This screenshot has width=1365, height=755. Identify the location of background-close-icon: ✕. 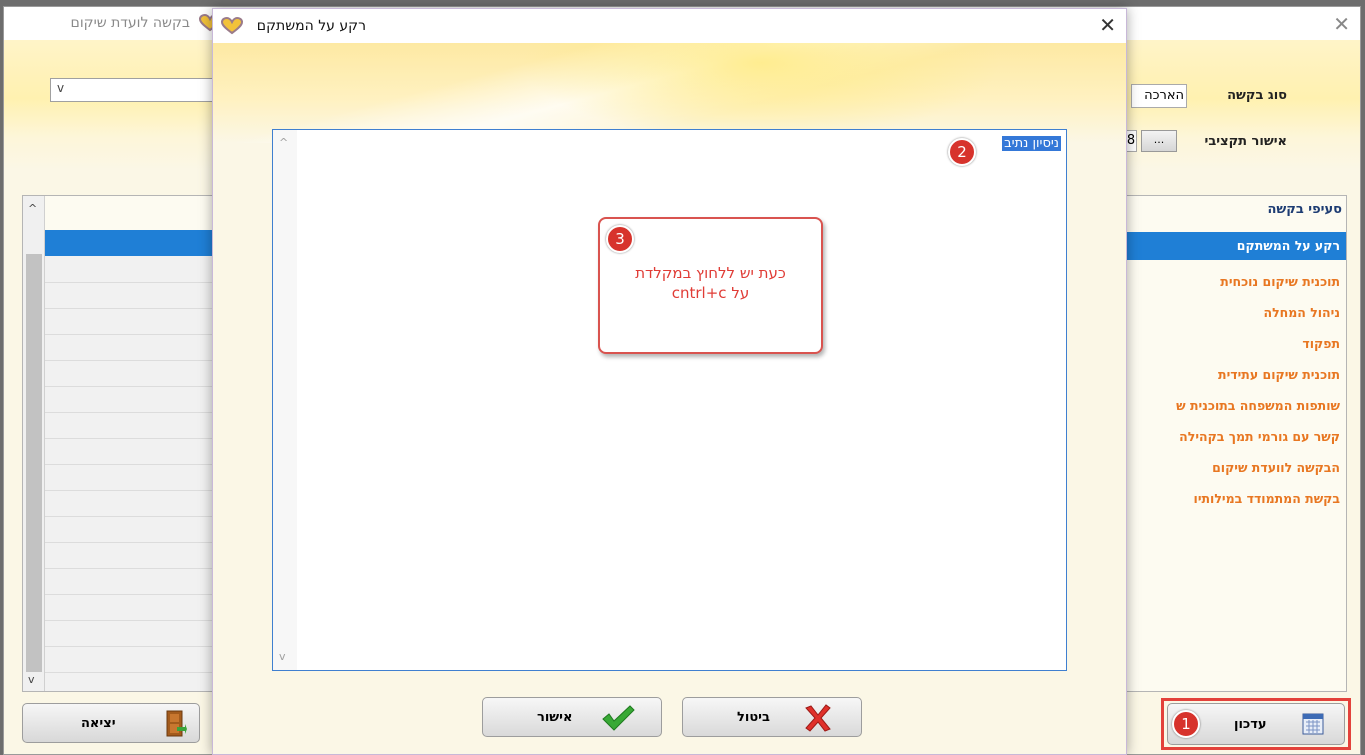
(1341, 24).